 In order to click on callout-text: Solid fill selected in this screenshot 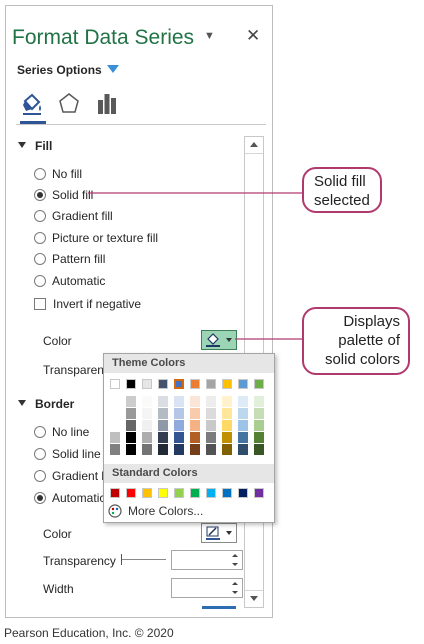, I will do `click(342, 191)`.